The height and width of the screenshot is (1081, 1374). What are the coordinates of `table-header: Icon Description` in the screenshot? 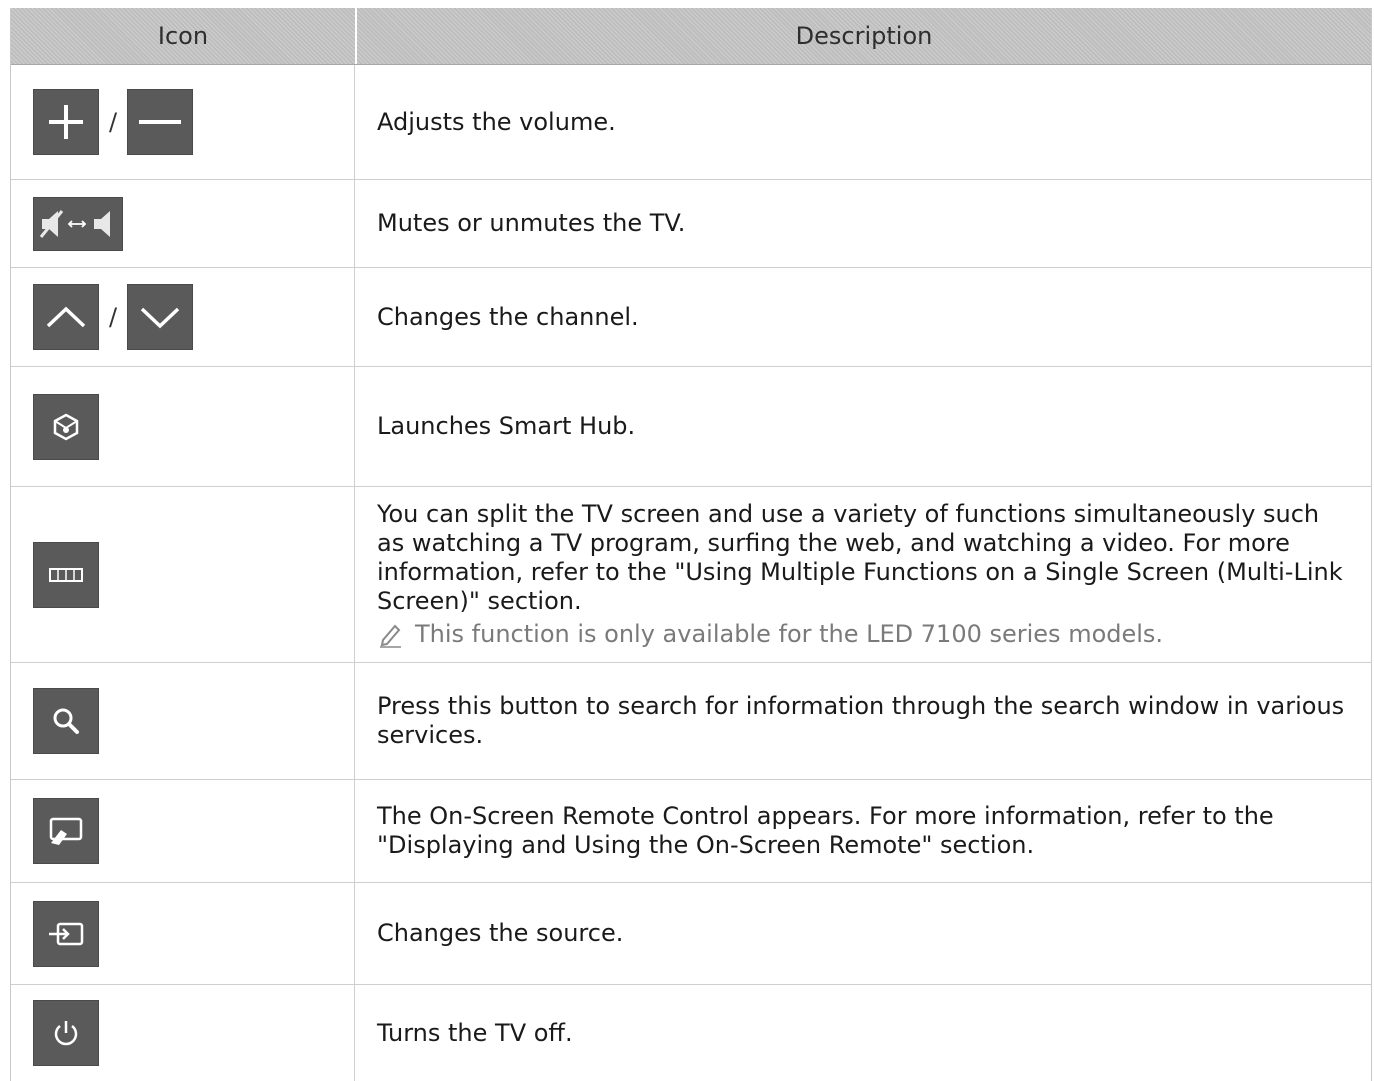 It's located at (691, 36).